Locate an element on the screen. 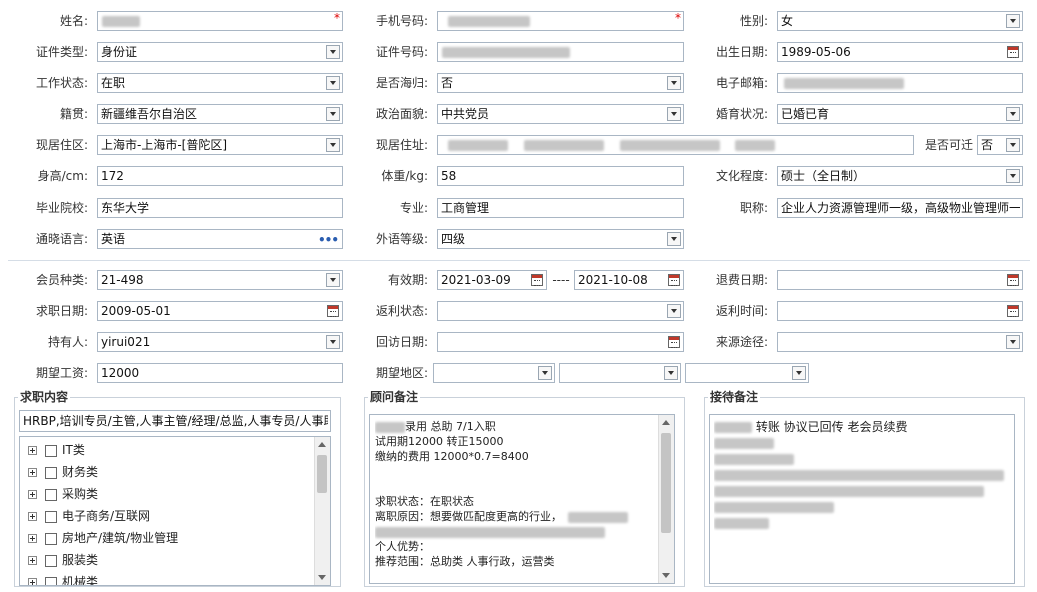  refund-date-input is located at coordinates (900, 280).